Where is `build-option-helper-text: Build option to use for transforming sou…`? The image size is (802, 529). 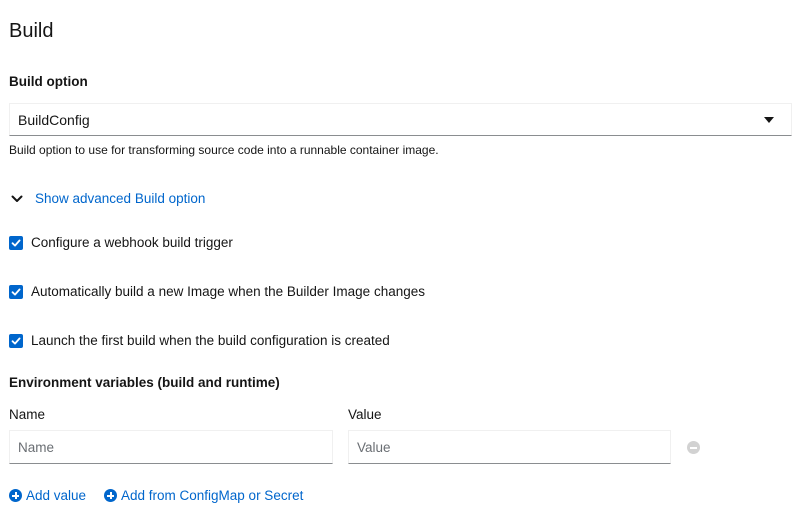 build-option-helper-text: Build option to use for transforming sou… is located at coordinates (224, 150).